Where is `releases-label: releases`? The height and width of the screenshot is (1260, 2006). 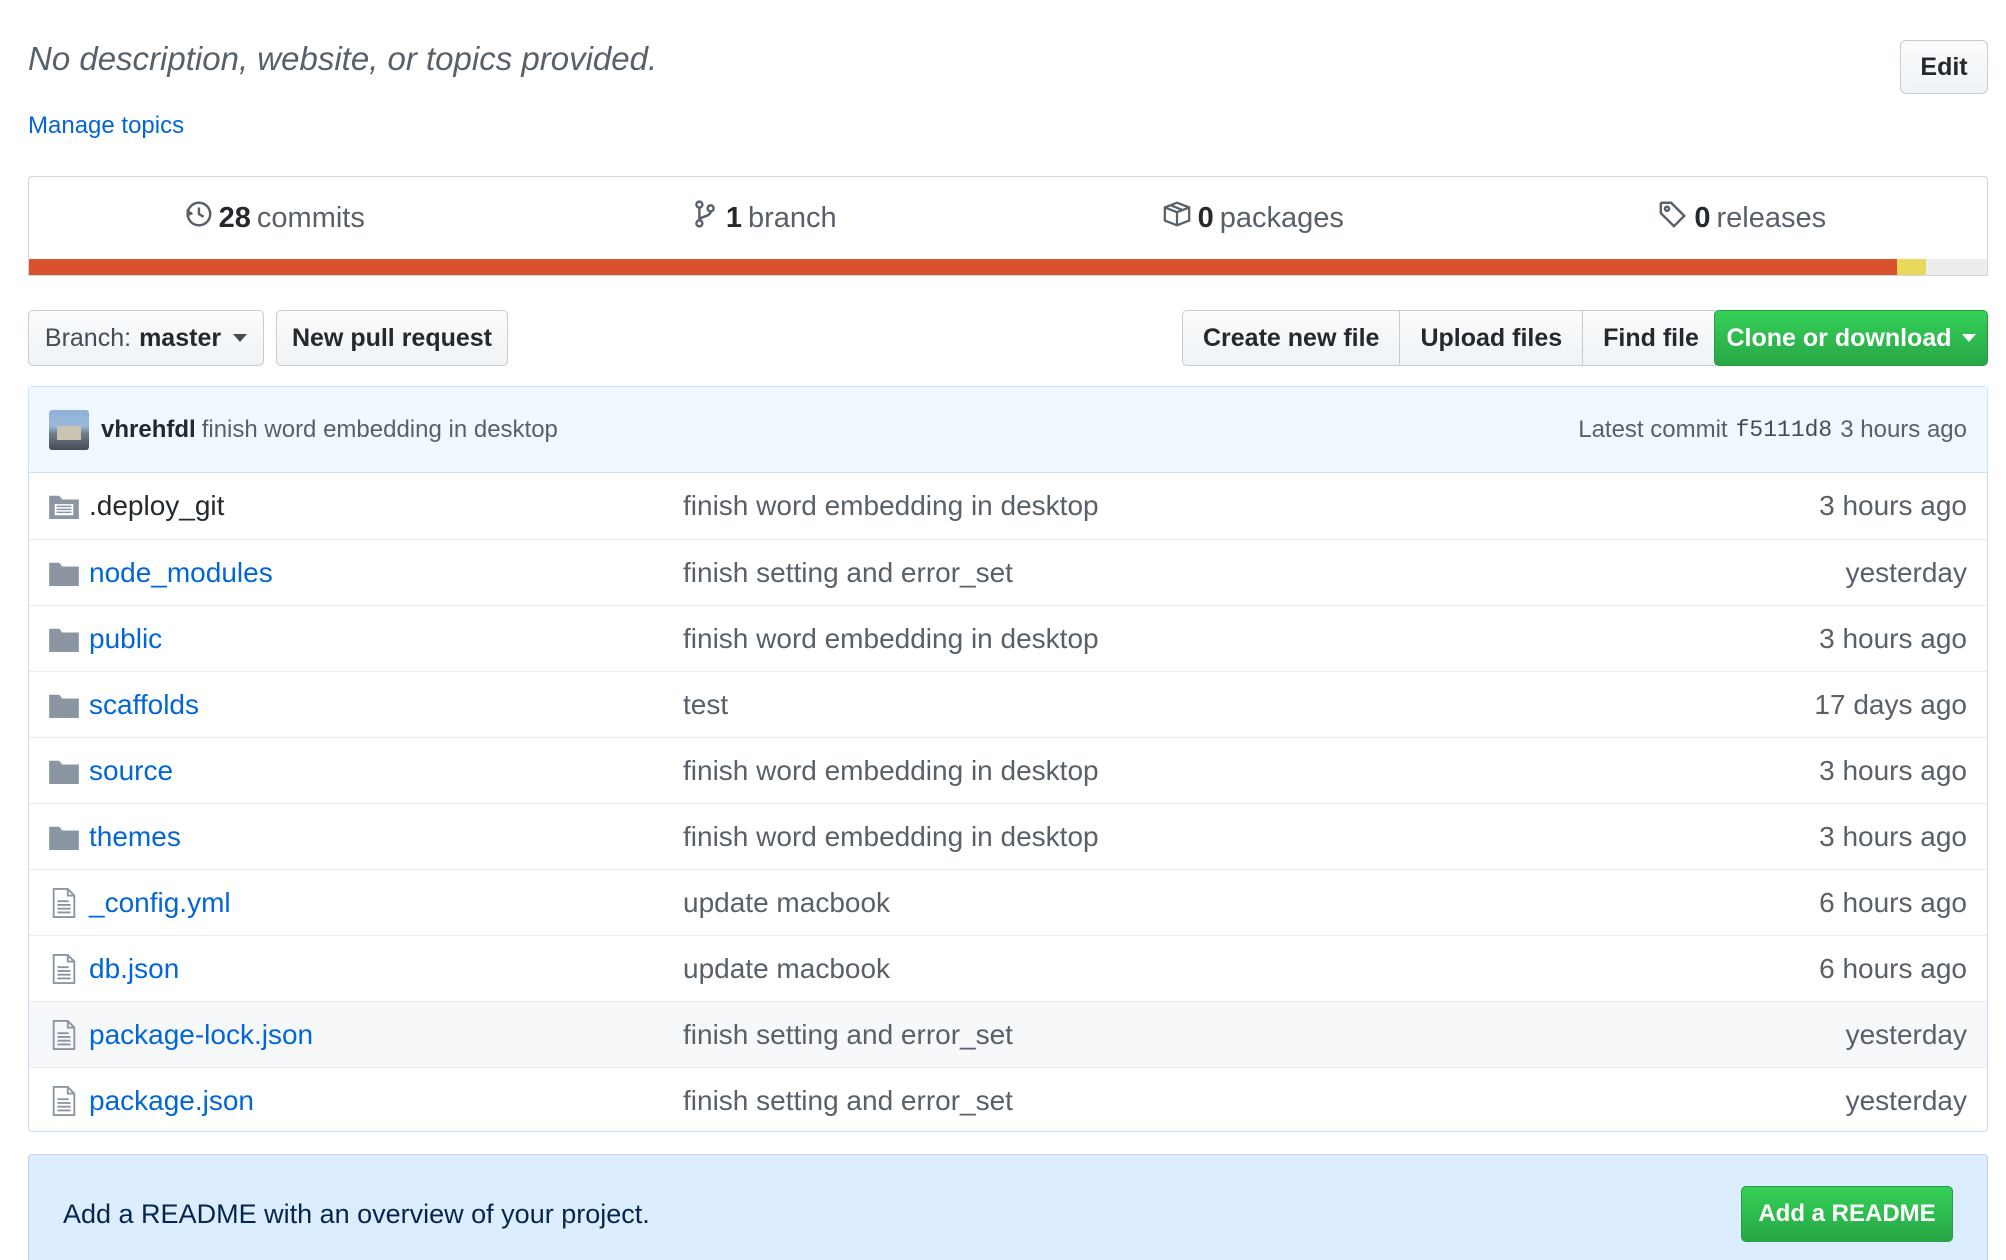 releases-label: releases is located at coordinates (1771, 217).